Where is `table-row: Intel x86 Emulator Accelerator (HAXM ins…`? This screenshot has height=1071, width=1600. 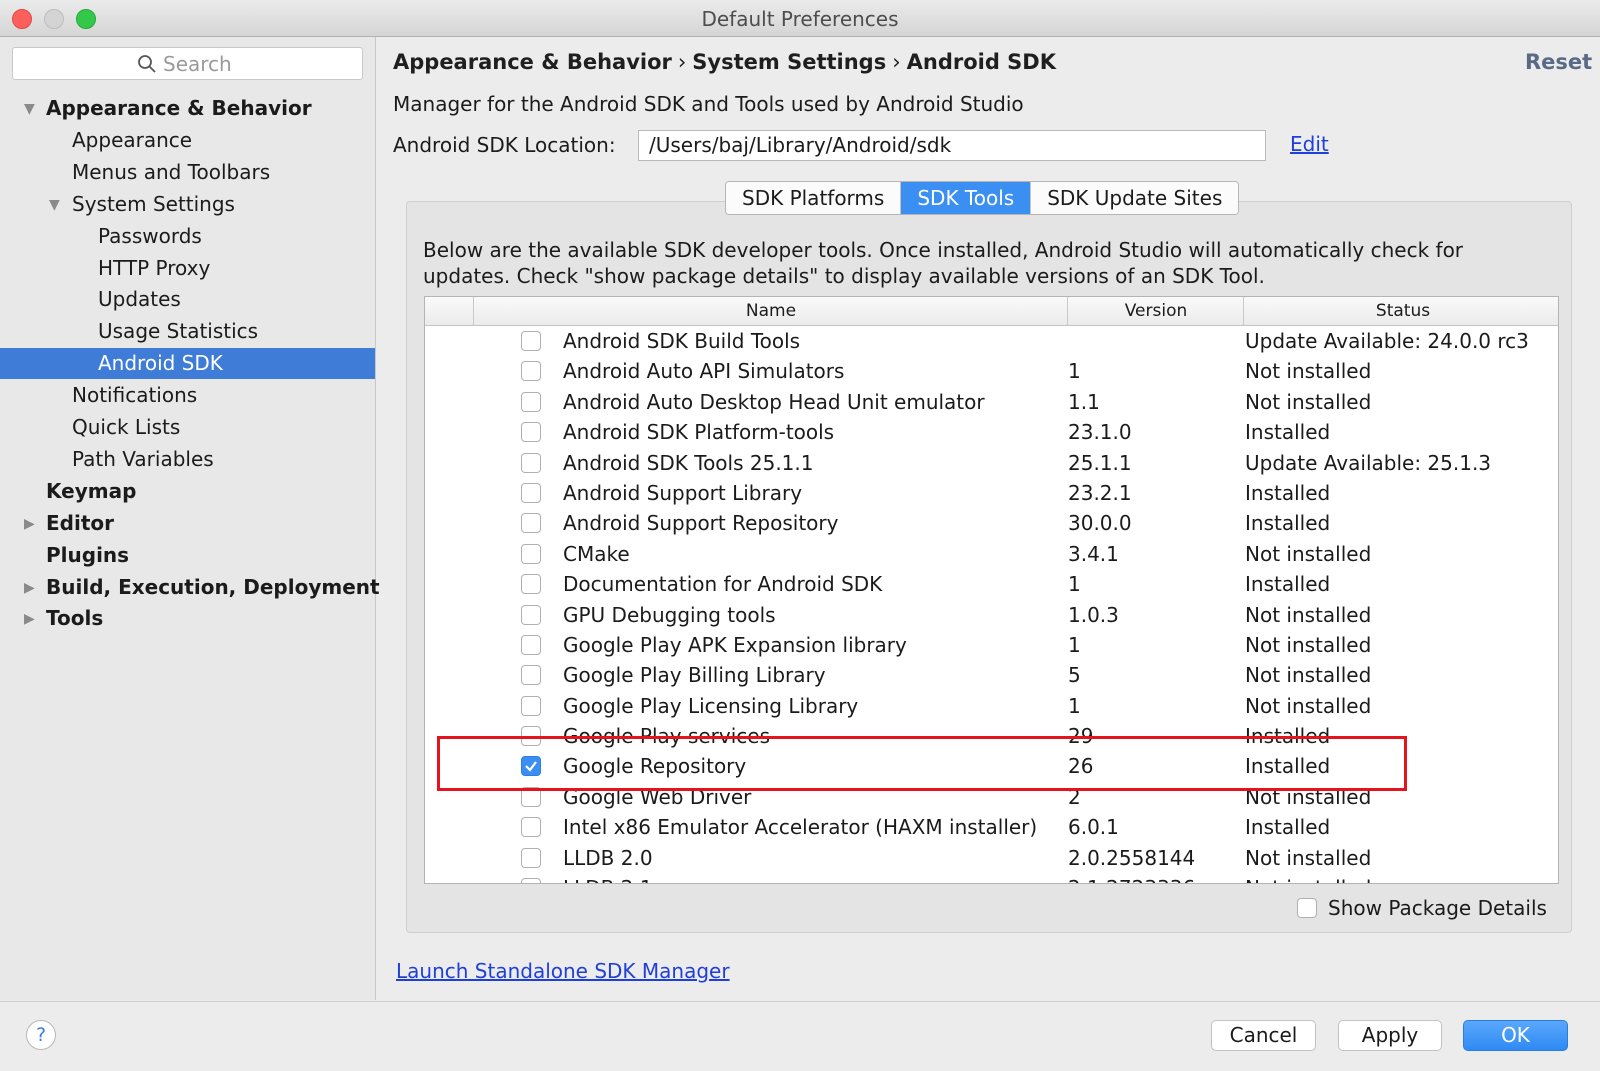
table-row: Intel x86 Emulator Accelerator (HAXM ins… is located at coordinates (991, 827).